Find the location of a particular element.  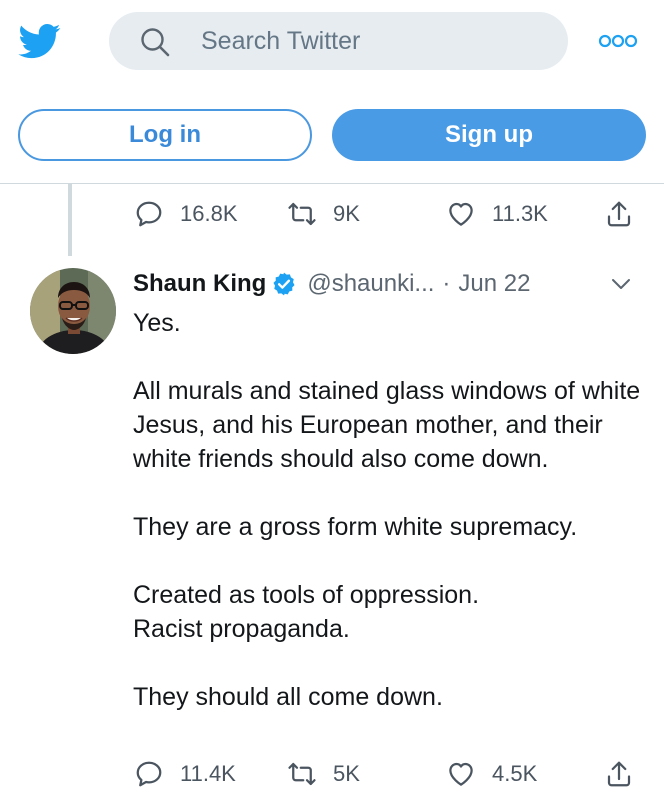

retweet-count: 5K is located at coordinates (346, 773).